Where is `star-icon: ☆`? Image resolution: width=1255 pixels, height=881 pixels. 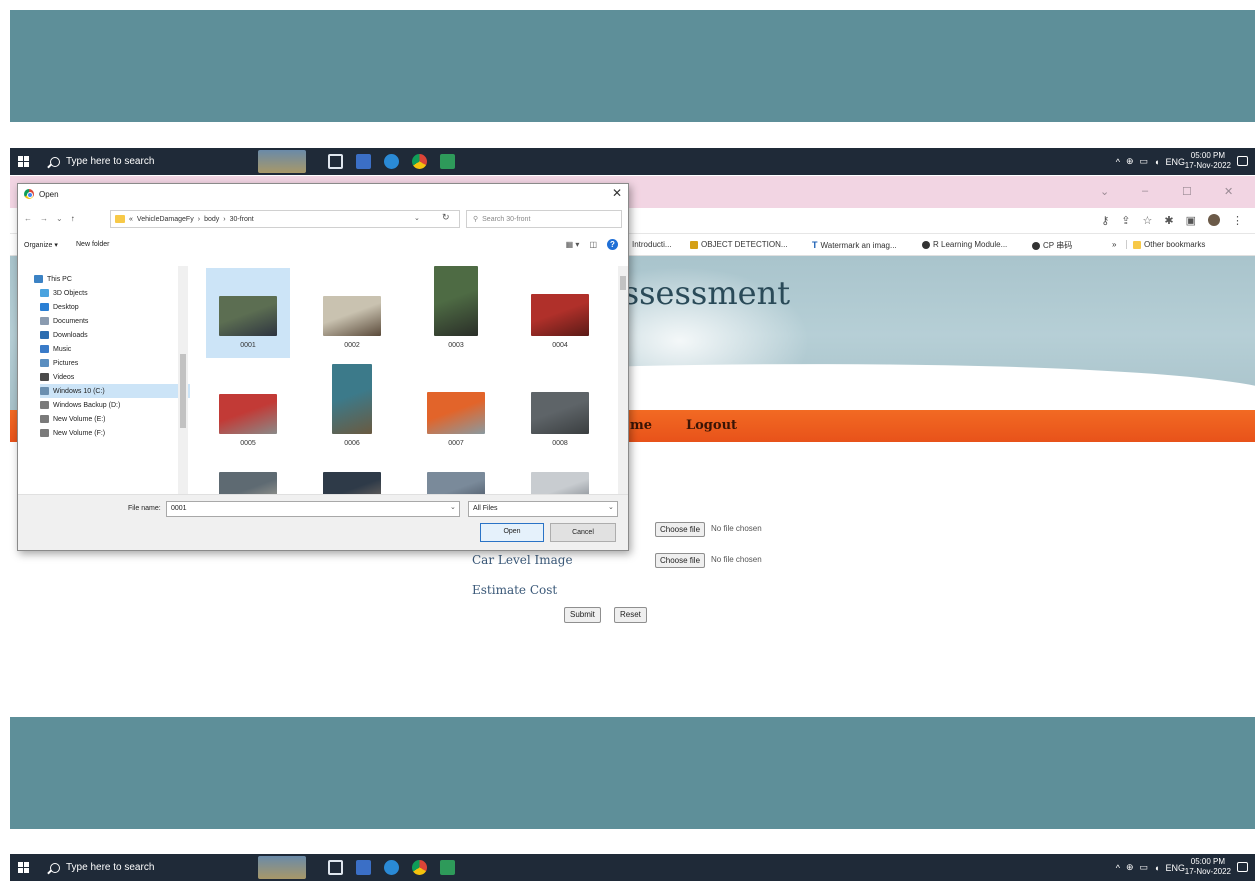 star-icon: ☆ is located at coordinates (1148, 220).